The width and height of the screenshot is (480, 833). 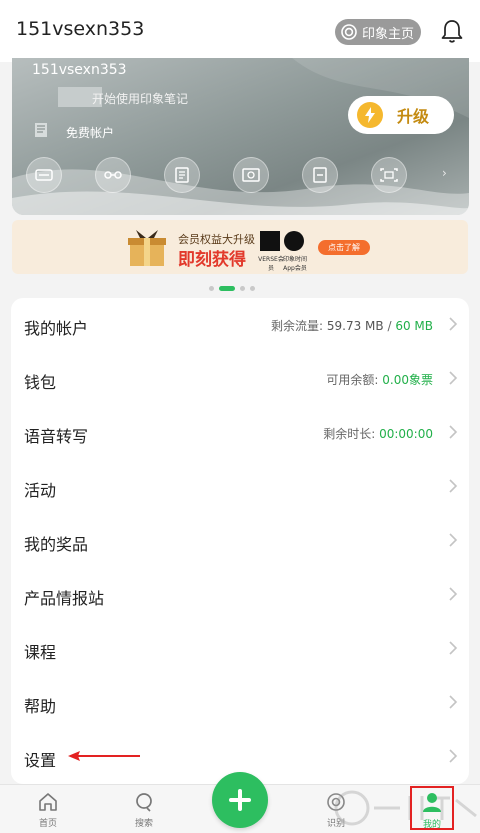 What do you see at coordinates (240, 487) in the screenshot?
I see `menu-item-activities: 活动` at bounding box center [240, 487].